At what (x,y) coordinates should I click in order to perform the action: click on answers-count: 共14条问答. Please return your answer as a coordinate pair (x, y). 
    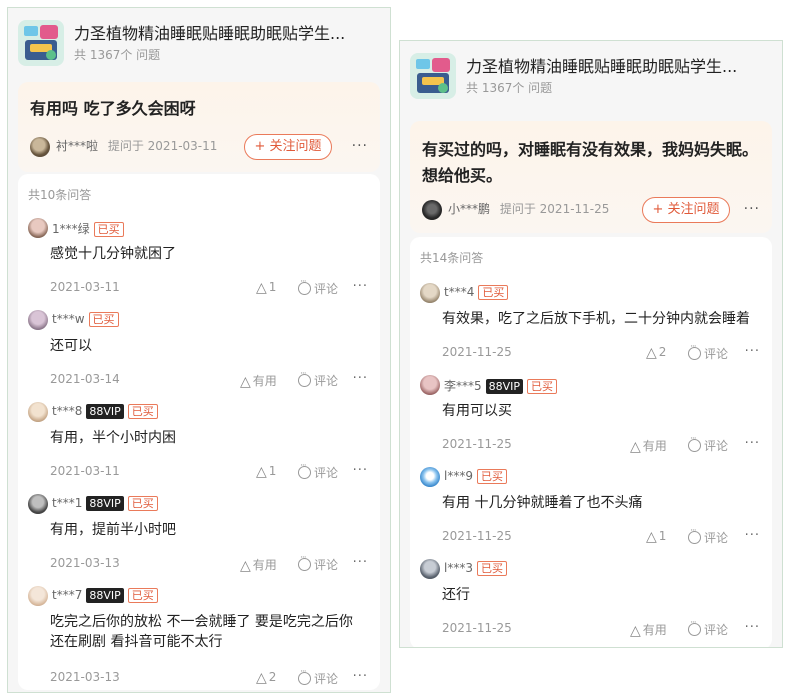
    Looking at the image, I should click on (452, 258).